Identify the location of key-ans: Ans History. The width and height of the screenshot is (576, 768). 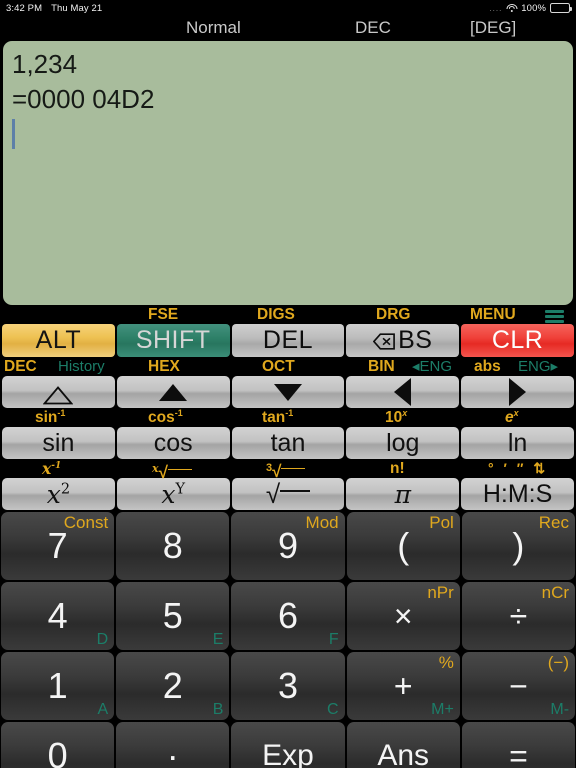
(403, 745).